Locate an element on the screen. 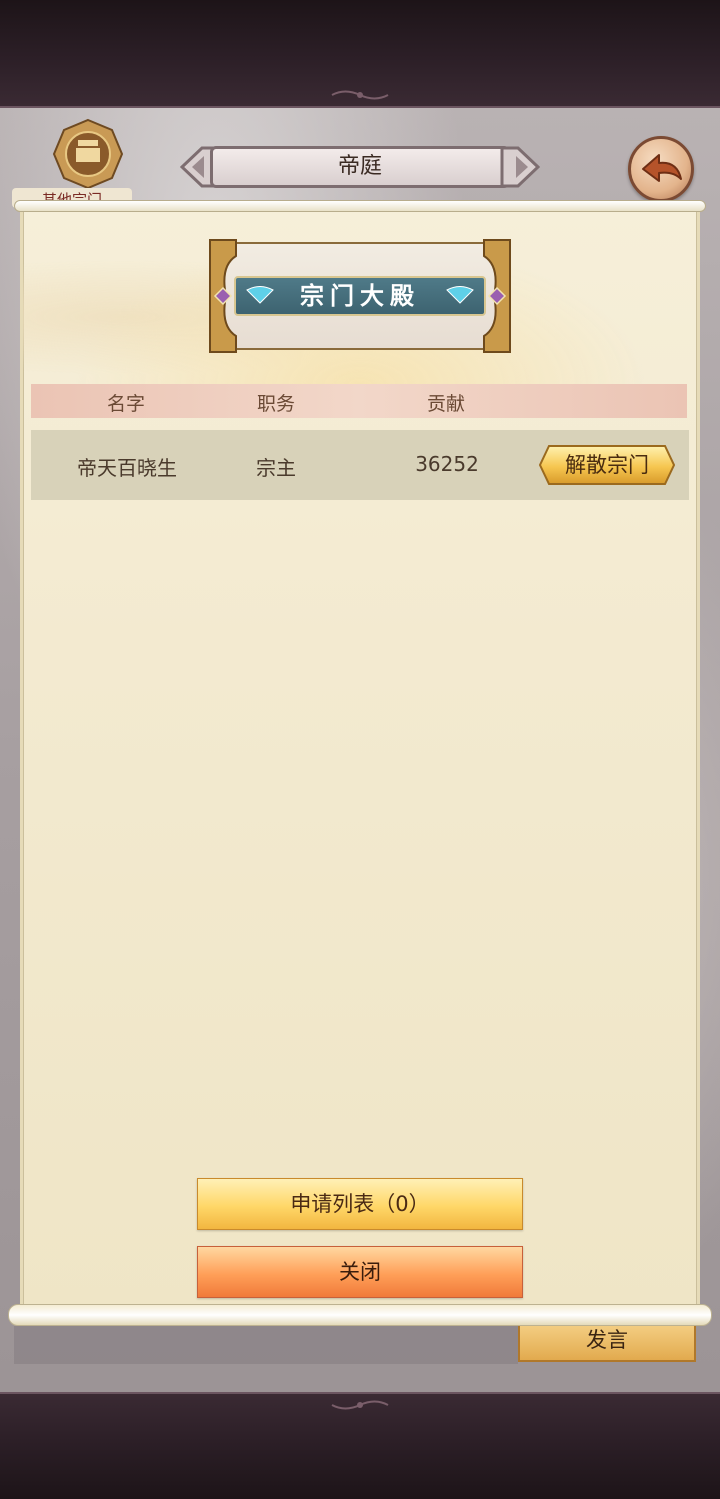 The image size is (720, 1499). table-row: 帝天百晓生 宗主 36252 解散宗门 is located at coordinates (360, 465).